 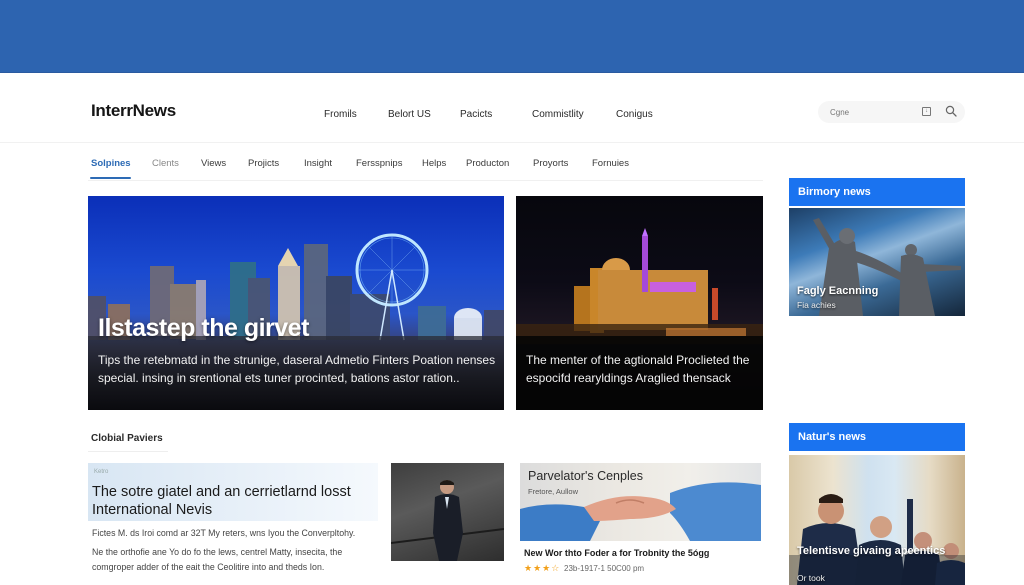 What do you see at coordinates (877, 192) in the screenshot?
I see `sidebar-heading-birmory: Birmory news` at bounding box center [877, 192].